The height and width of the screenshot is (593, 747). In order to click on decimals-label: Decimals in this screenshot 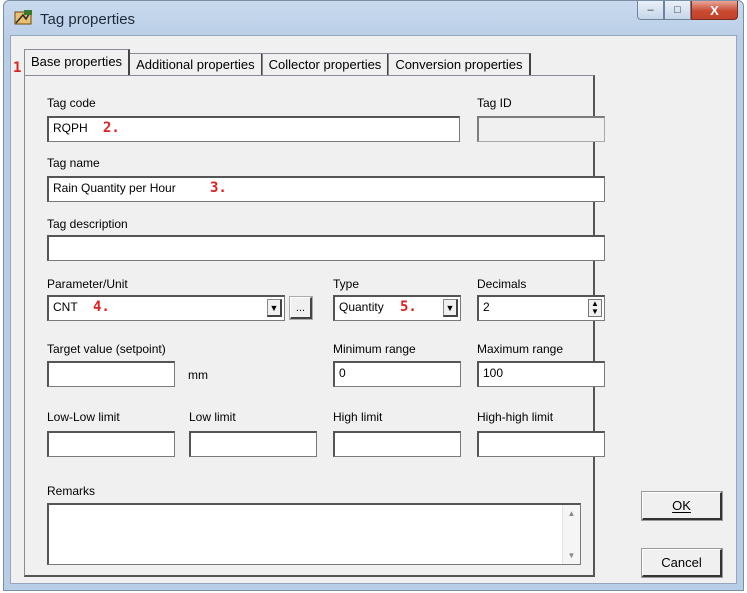, I will do `click(502, 284)`.